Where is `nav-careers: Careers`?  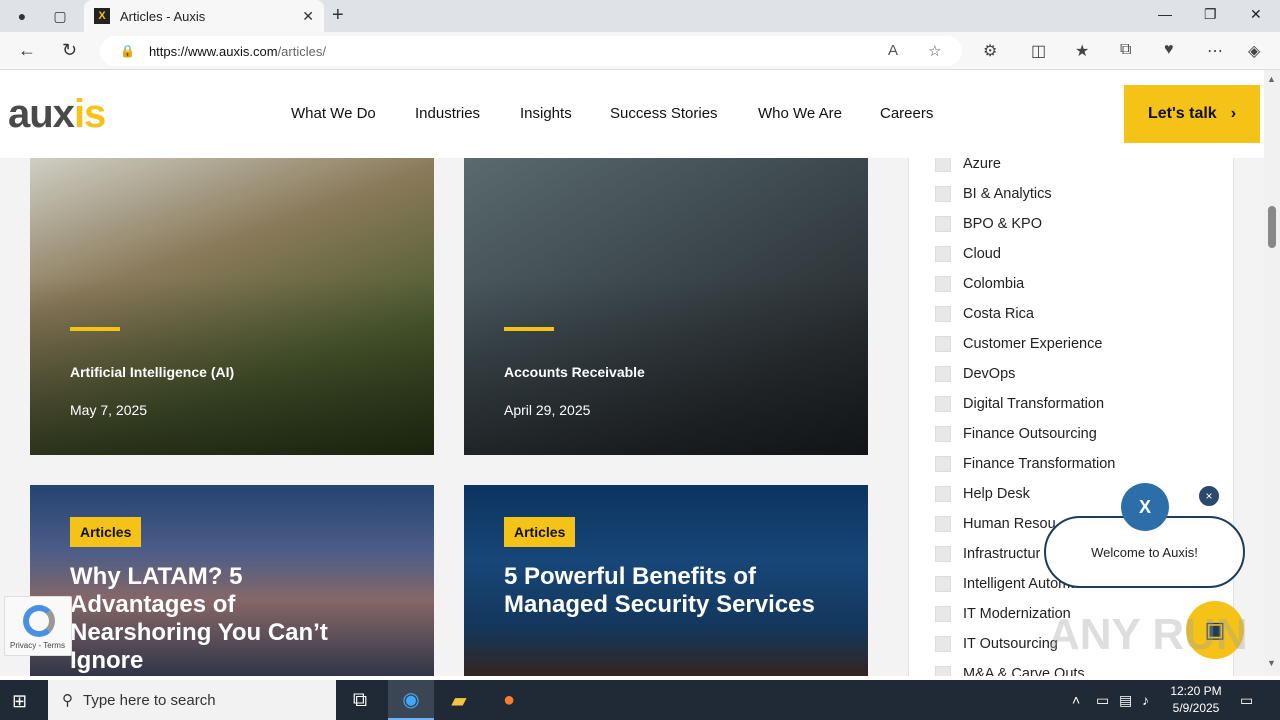 nav-careers: Careers is located at coordinates (906, 113).